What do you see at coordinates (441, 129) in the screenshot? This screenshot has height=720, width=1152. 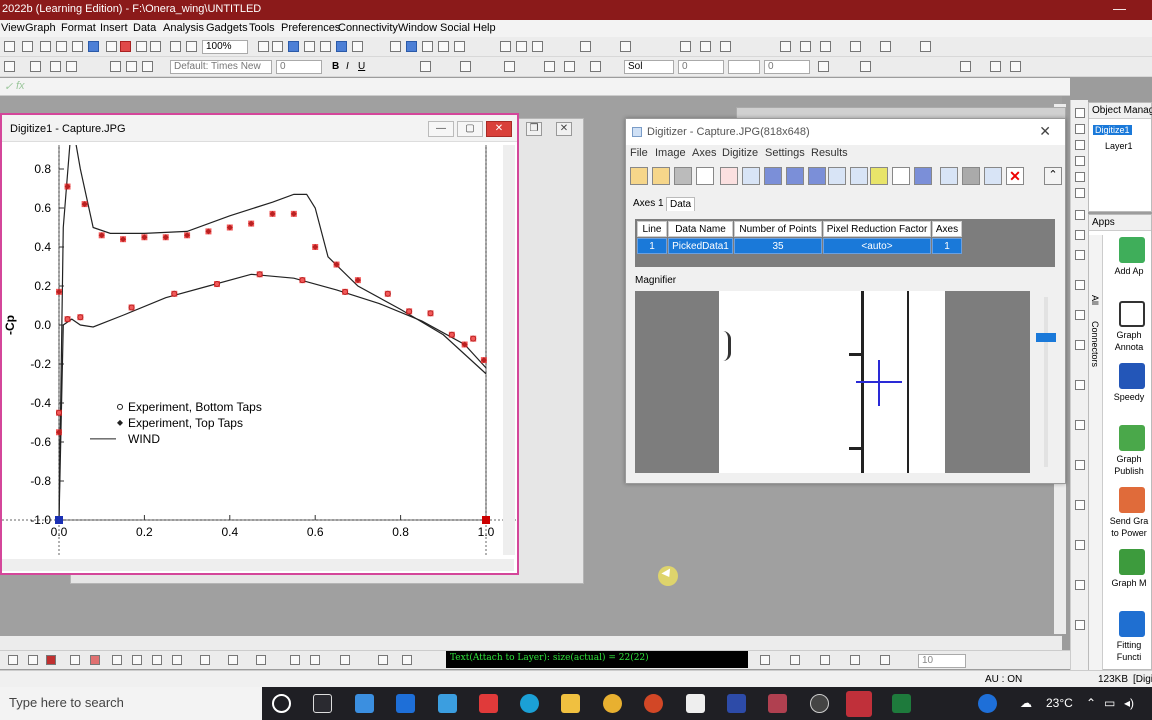 I see `minimize-icon: —` at bounding box center [441, 129].